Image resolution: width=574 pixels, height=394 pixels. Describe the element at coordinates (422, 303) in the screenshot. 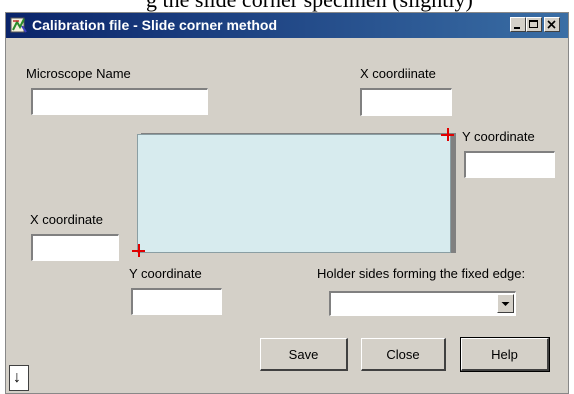

I see `holder-sides-dropdown` at that location.